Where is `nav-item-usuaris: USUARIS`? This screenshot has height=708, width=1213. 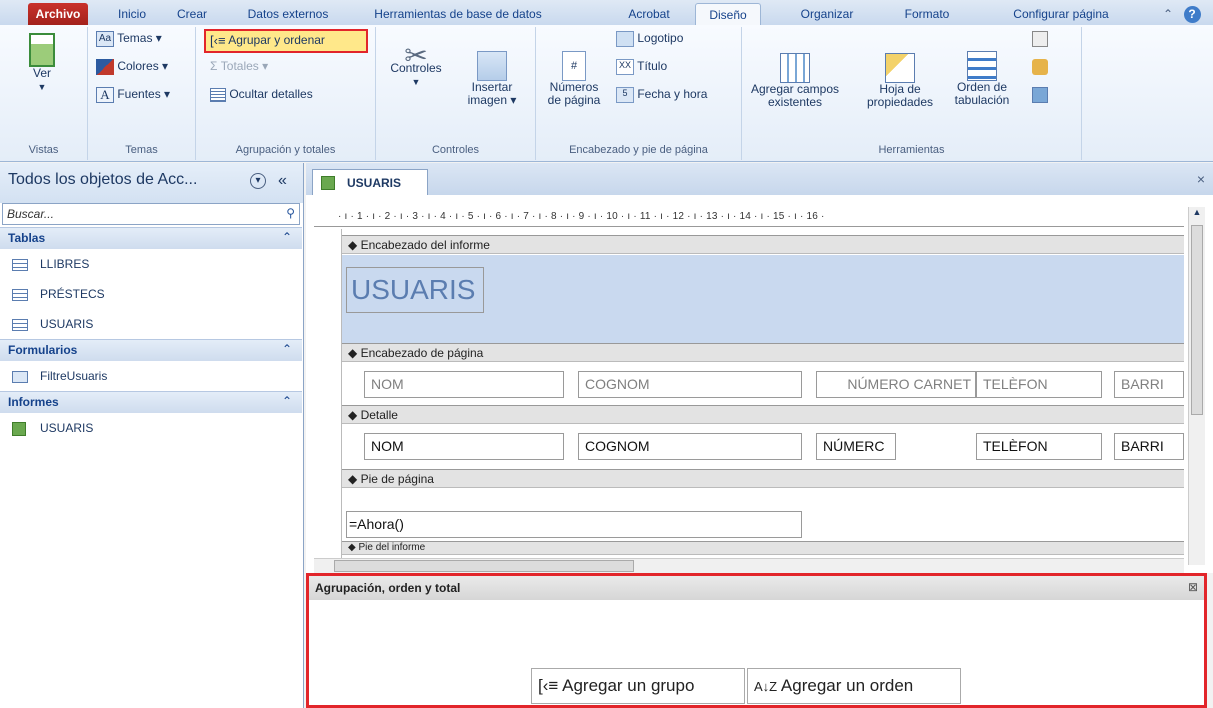
nav-item-usuaris: USUARIS is located at coordinates (151, 324).